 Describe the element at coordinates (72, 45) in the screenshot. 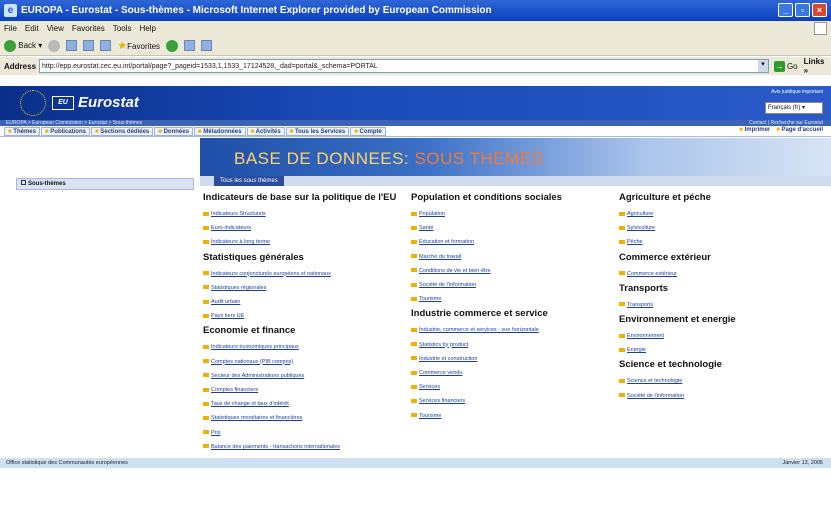

I see `stop-icon` at that location.